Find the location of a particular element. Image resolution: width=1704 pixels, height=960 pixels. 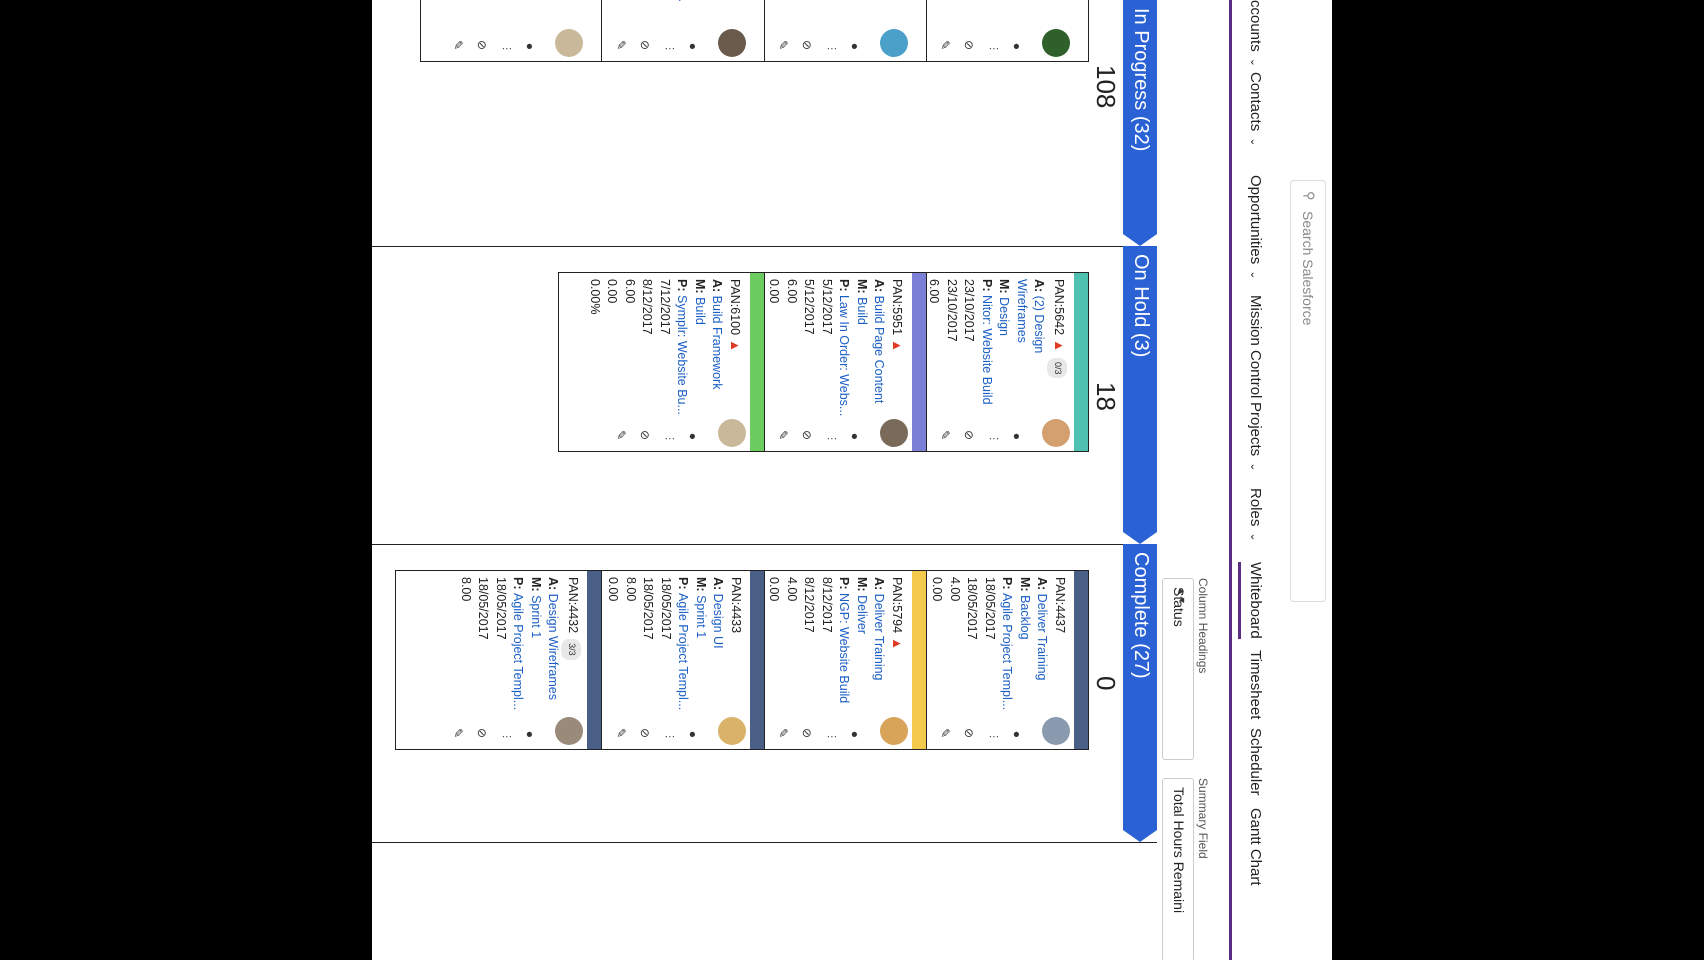

column-headings-select: Status ▲▼ is located at coordinates (1178, 669).